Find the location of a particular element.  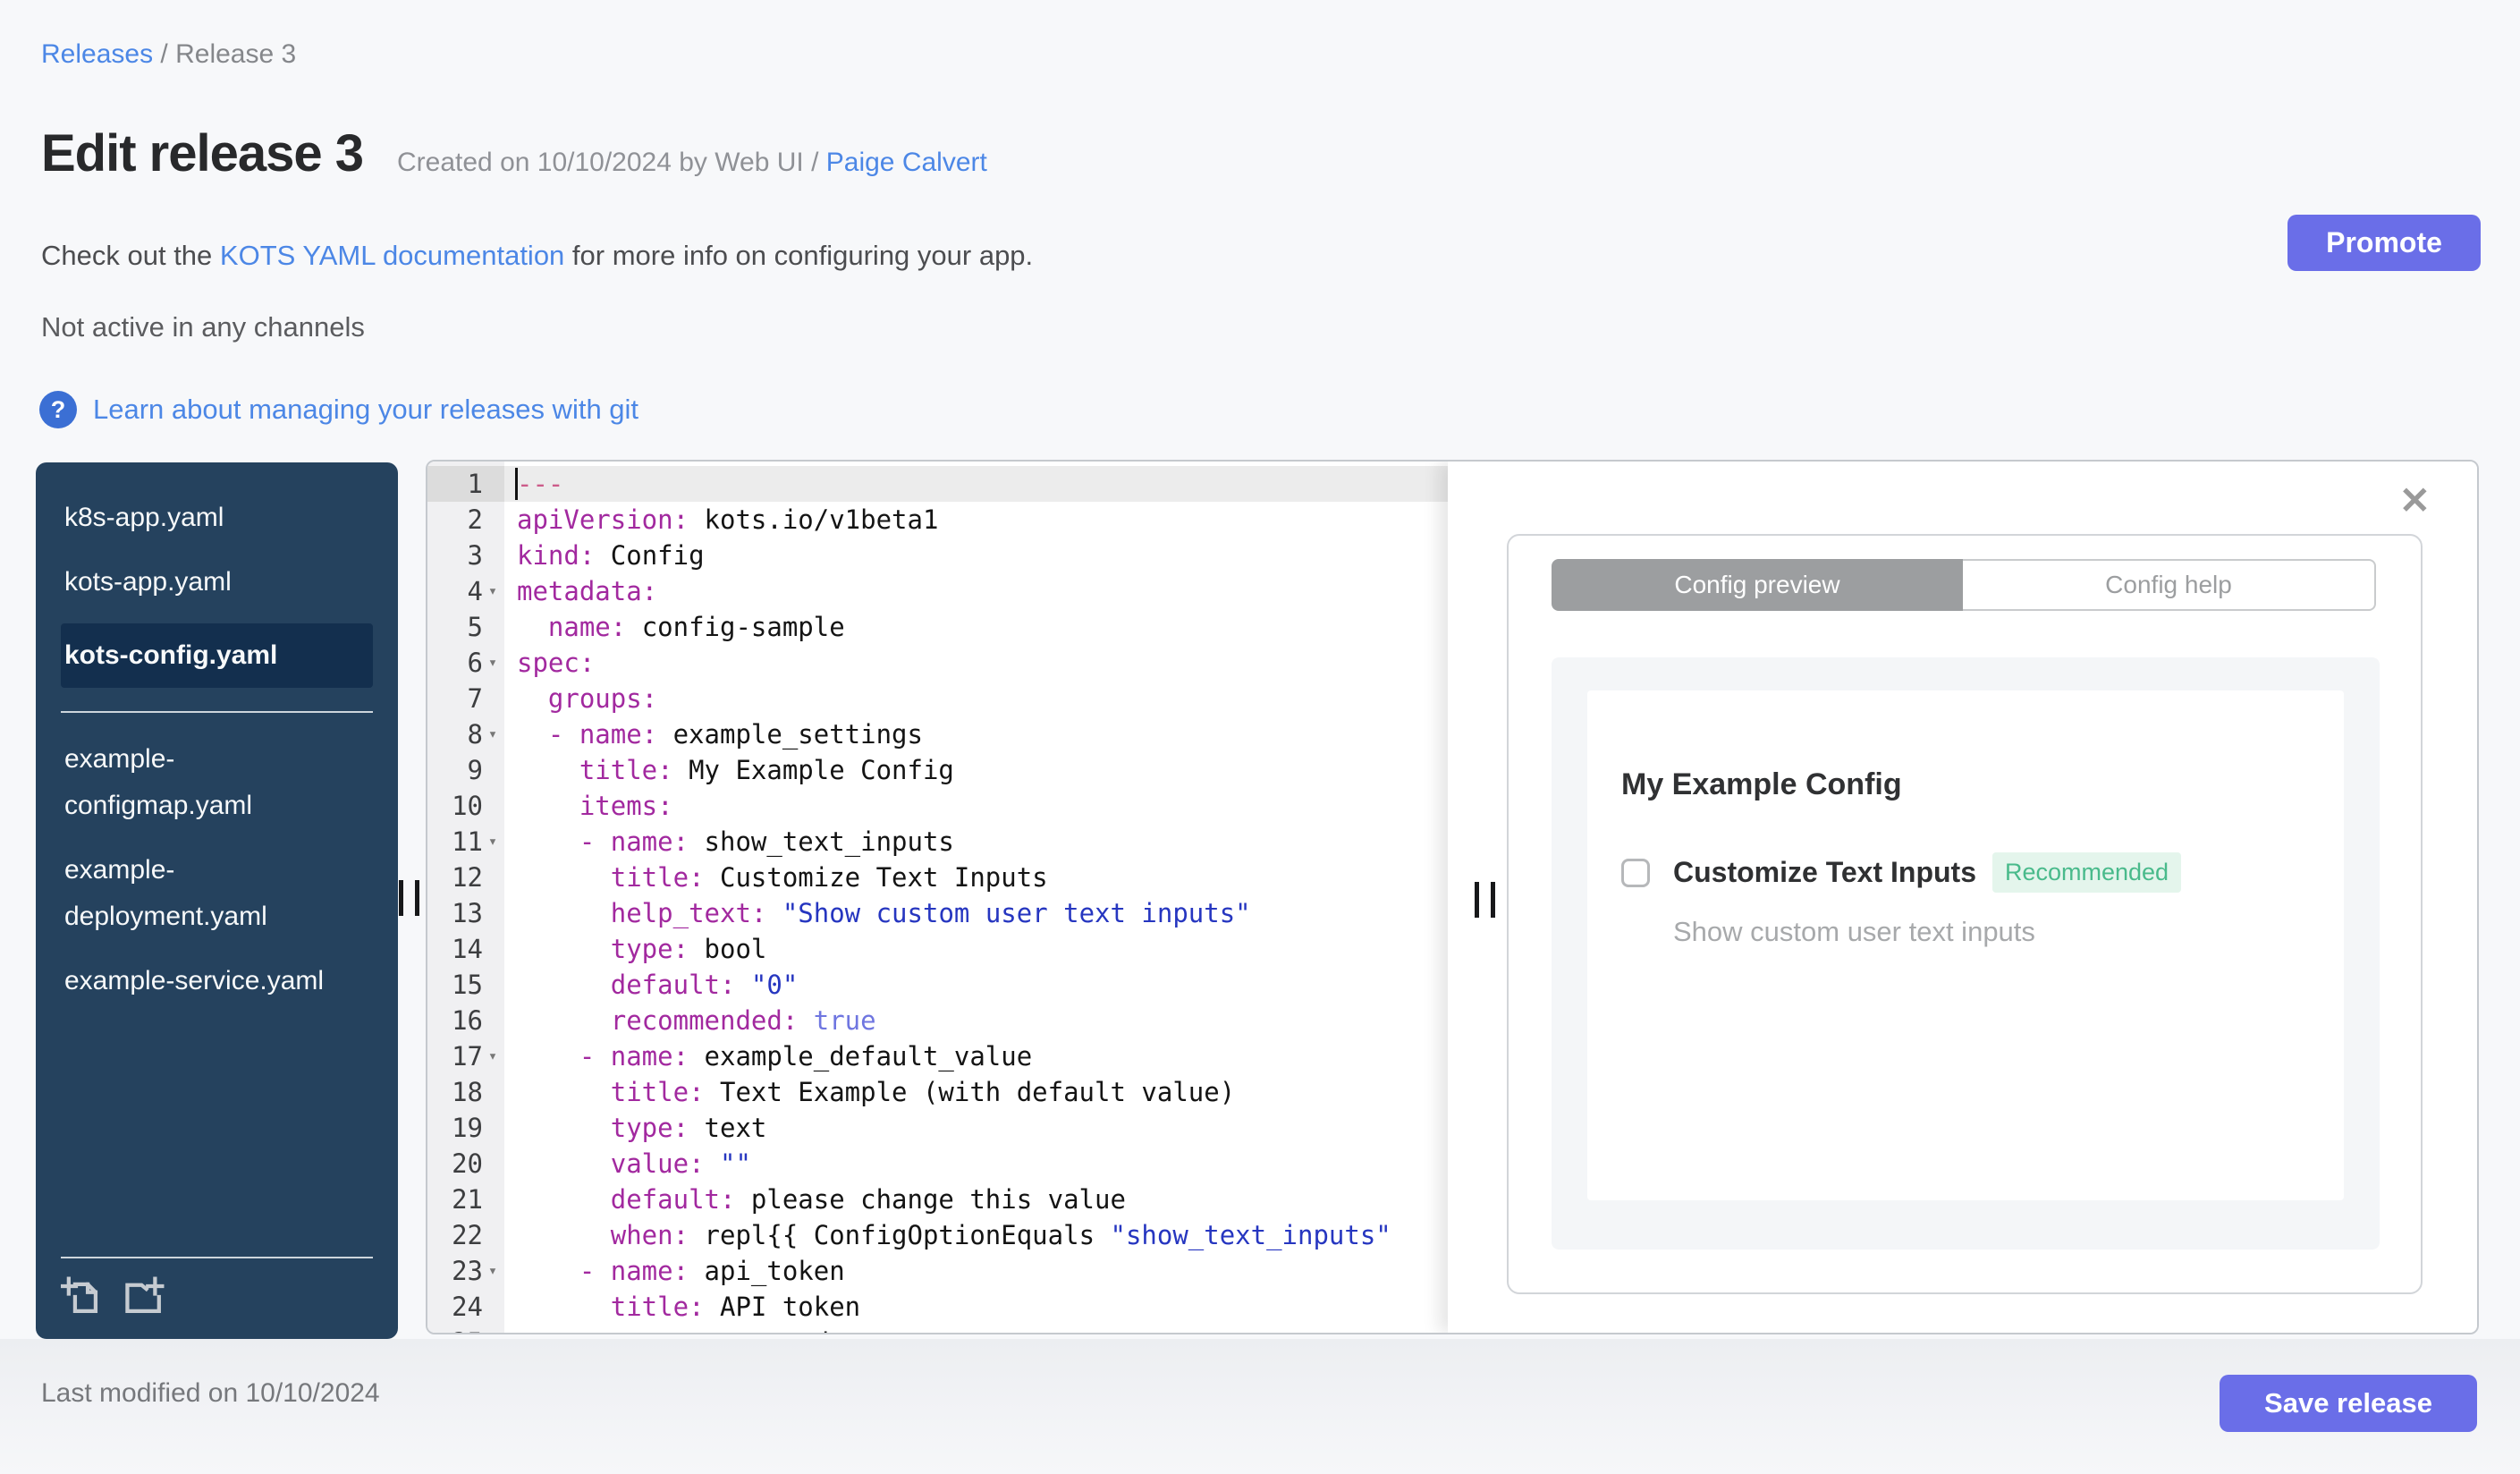

new-folder-icon is located at coordinates (144, 1296).